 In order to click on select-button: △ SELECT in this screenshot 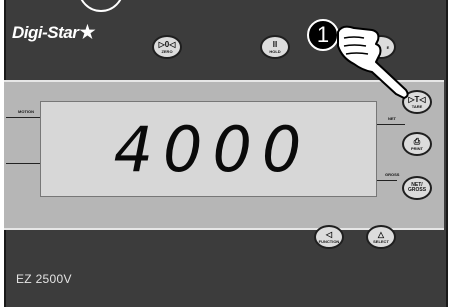, I will do `click(381, 237)`.